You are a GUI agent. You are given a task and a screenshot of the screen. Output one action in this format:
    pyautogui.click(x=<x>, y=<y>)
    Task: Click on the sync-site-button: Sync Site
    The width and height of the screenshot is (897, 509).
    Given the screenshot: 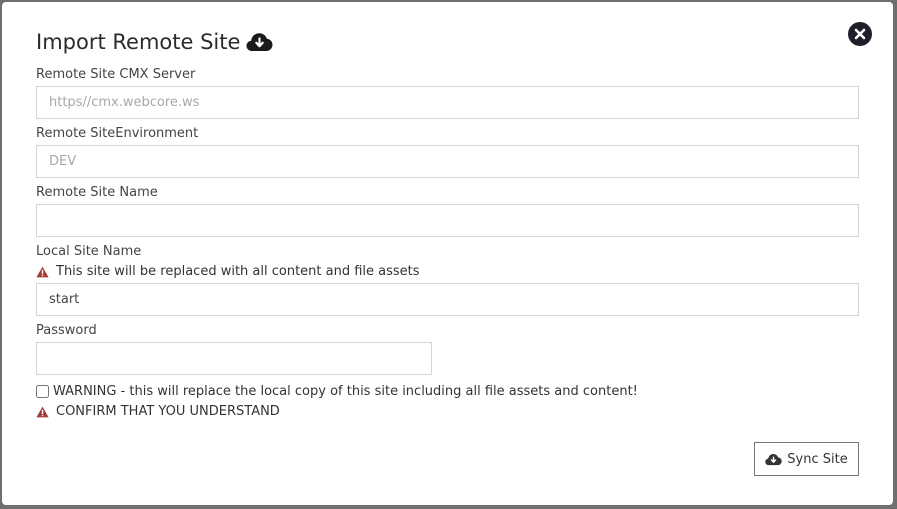 What is the action you would take?
    pyautogui.click(x=806, y=459)
    